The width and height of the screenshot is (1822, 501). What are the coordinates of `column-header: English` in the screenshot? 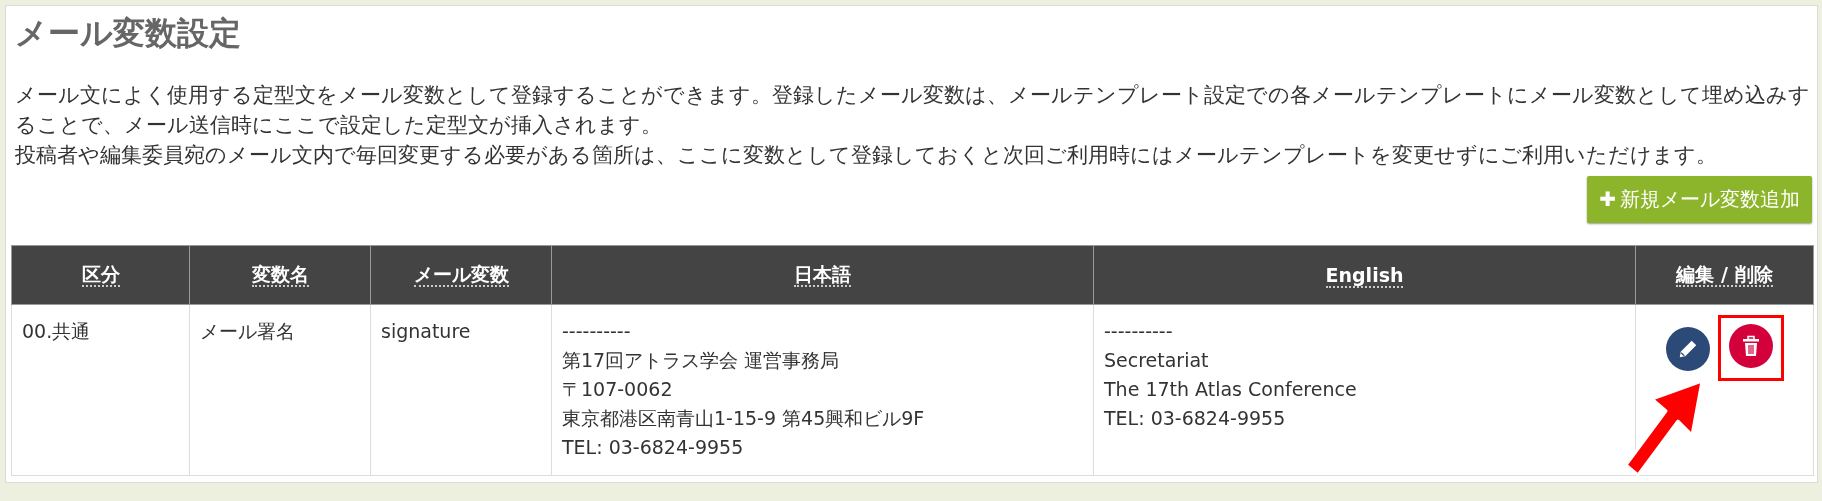 It's located at (1364, 275).